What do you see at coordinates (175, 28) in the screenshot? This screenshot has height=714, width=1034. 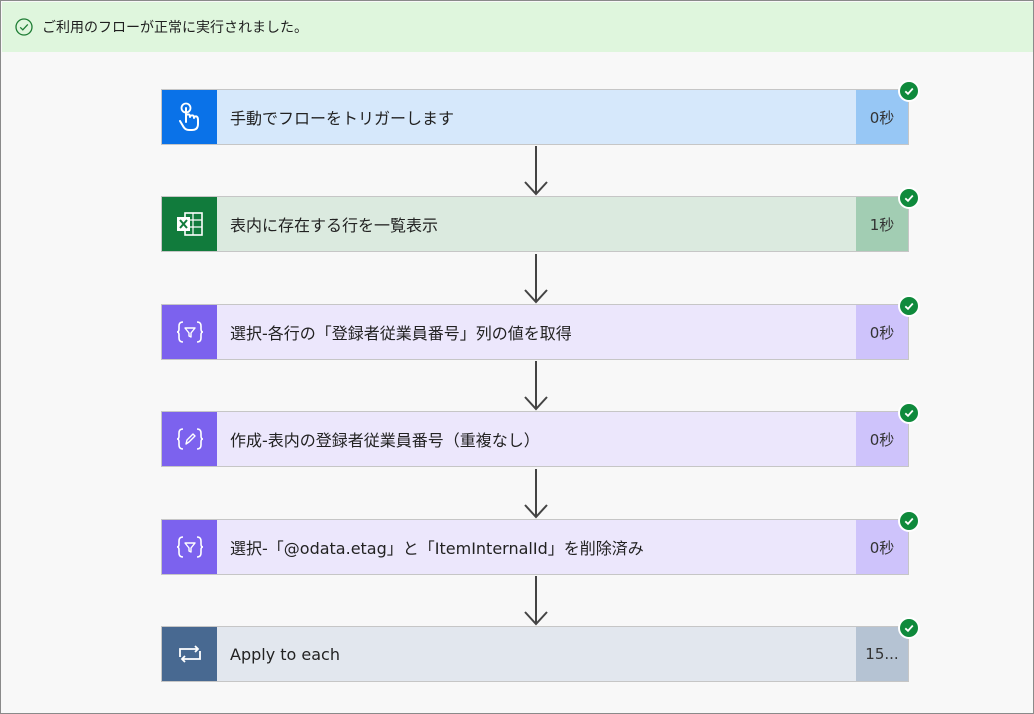 I see `banner-message: ご利用のフローが正常に実行されました。` at bounding box center [175, 28].